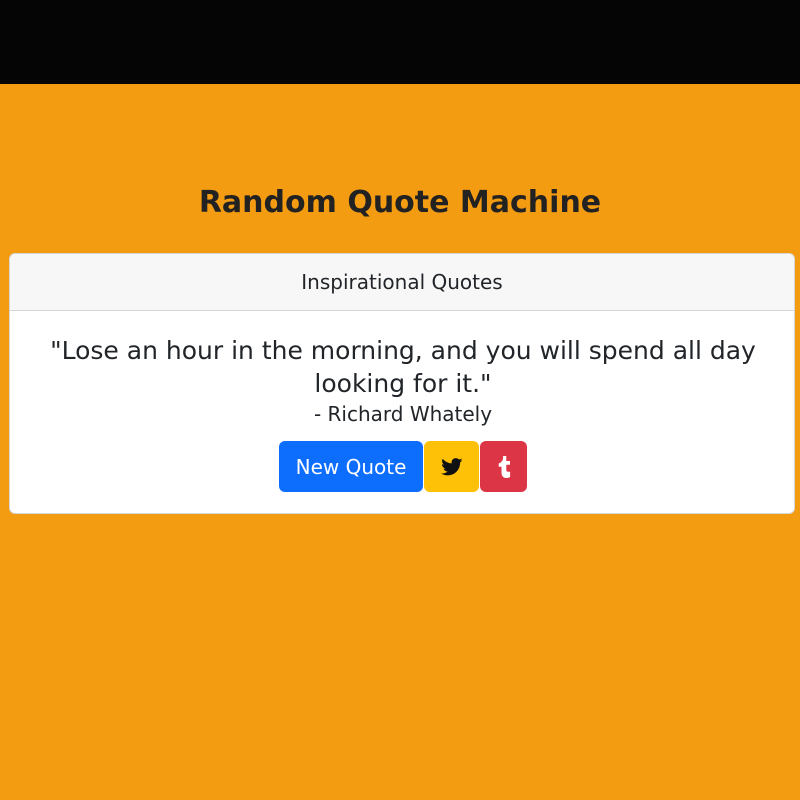  I want to click on tumblr-quote-button, so click(503, 466).